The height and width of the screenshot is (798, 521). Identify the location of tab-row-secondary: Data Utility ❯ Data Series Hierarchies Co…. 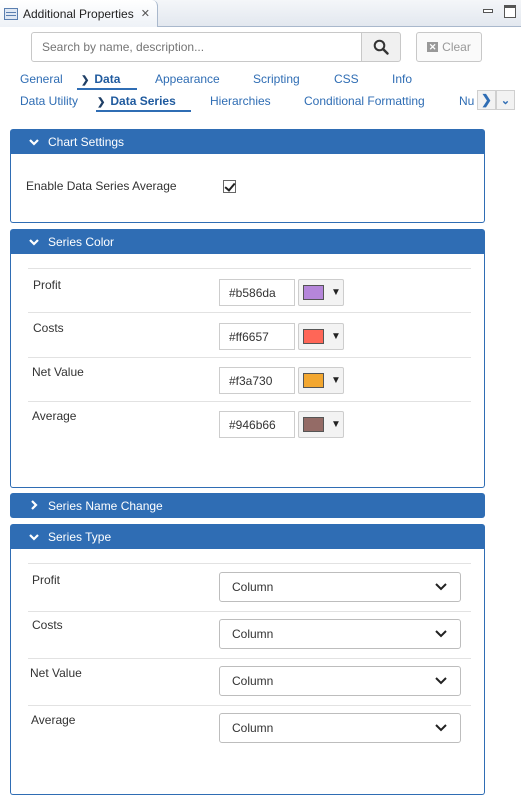
(260, 104).